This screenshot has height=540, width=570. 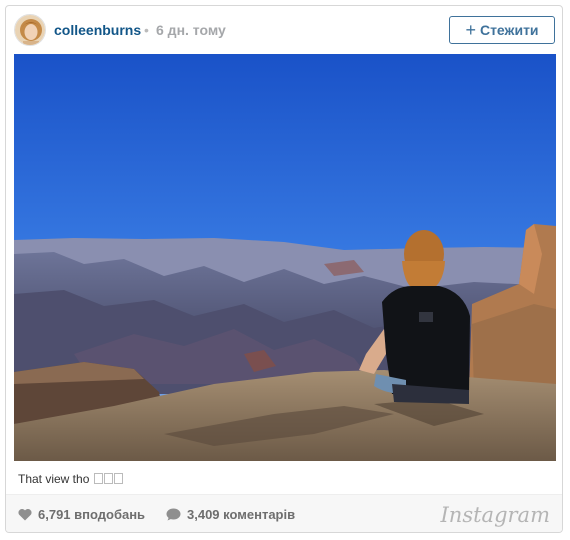 I want to click on follow-label: Стежити, so click(x=509, y=30).